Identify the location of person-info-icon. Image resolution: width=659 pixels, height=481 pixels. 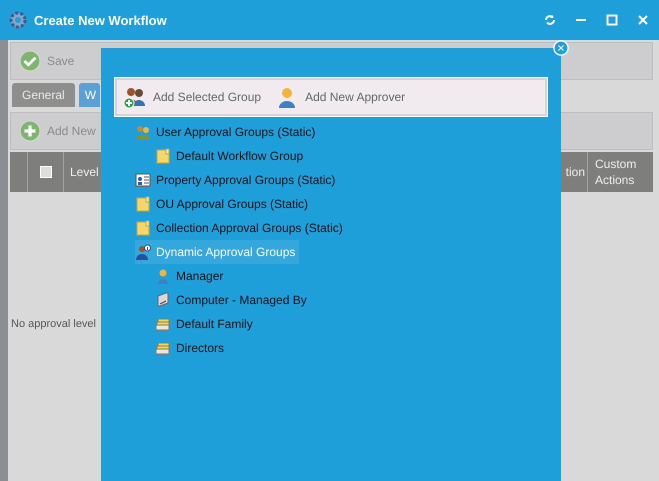
(143, 252).